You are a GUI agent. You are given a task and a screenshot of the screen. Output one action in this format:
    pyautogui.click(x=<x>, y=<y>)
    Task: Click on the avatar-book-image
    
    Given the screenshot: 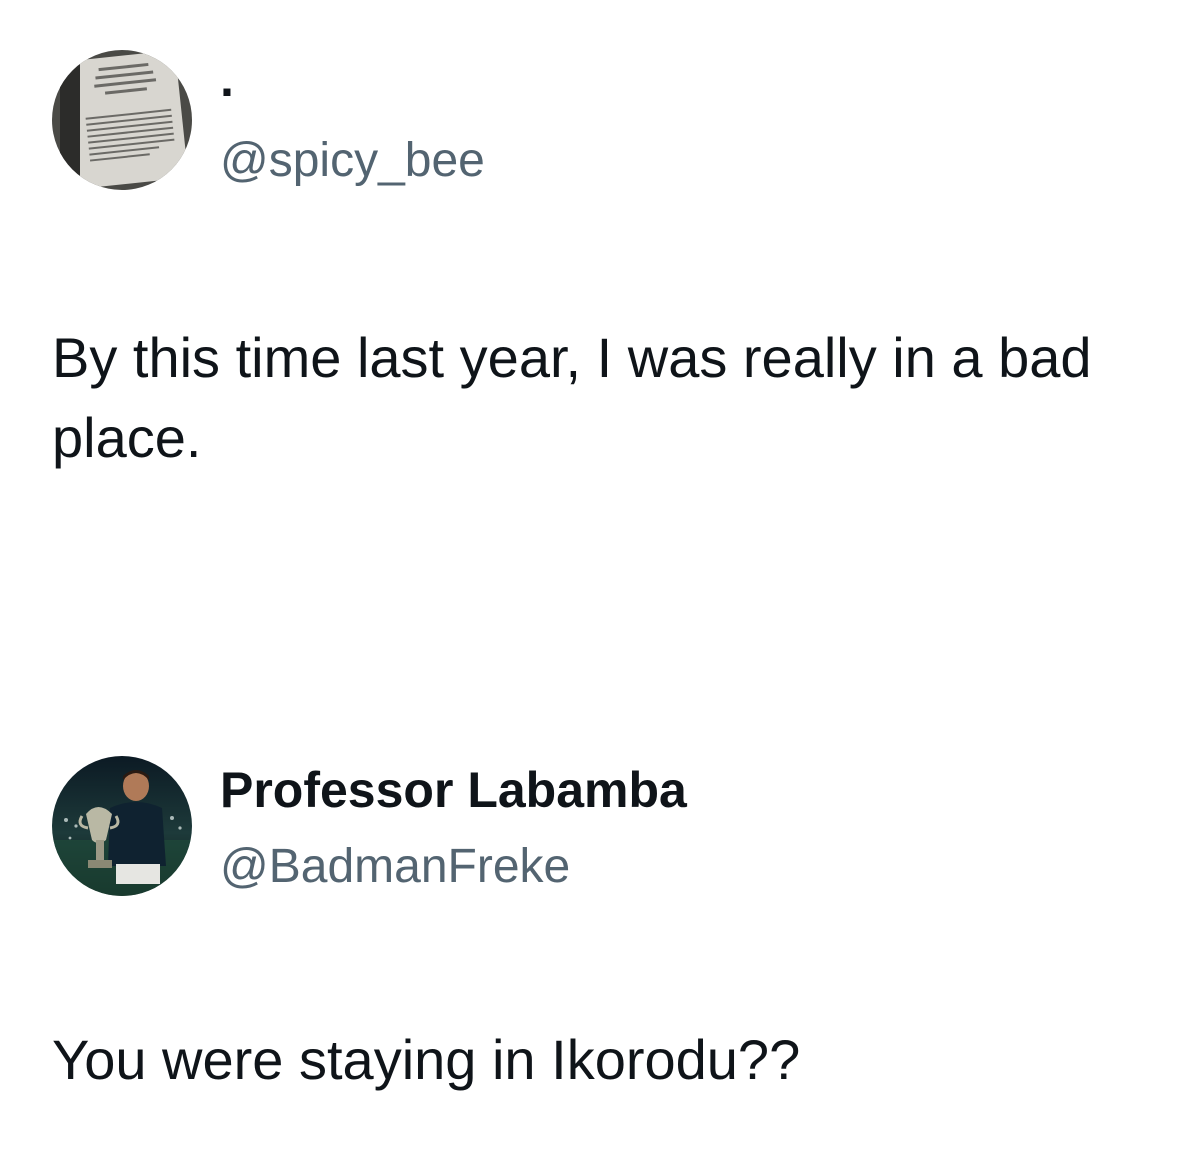 What is the action you would take?
    pyautogui.click(x=122, y=120)
    